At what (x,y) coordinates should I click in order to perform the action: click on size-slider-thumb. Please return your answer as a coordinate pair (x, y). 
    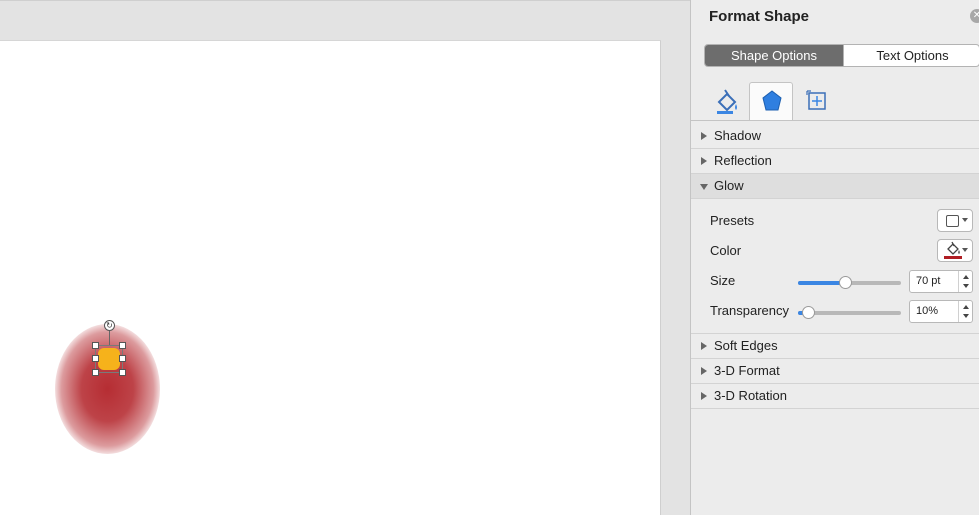
    Looking at the image, I should click on (845, 282).